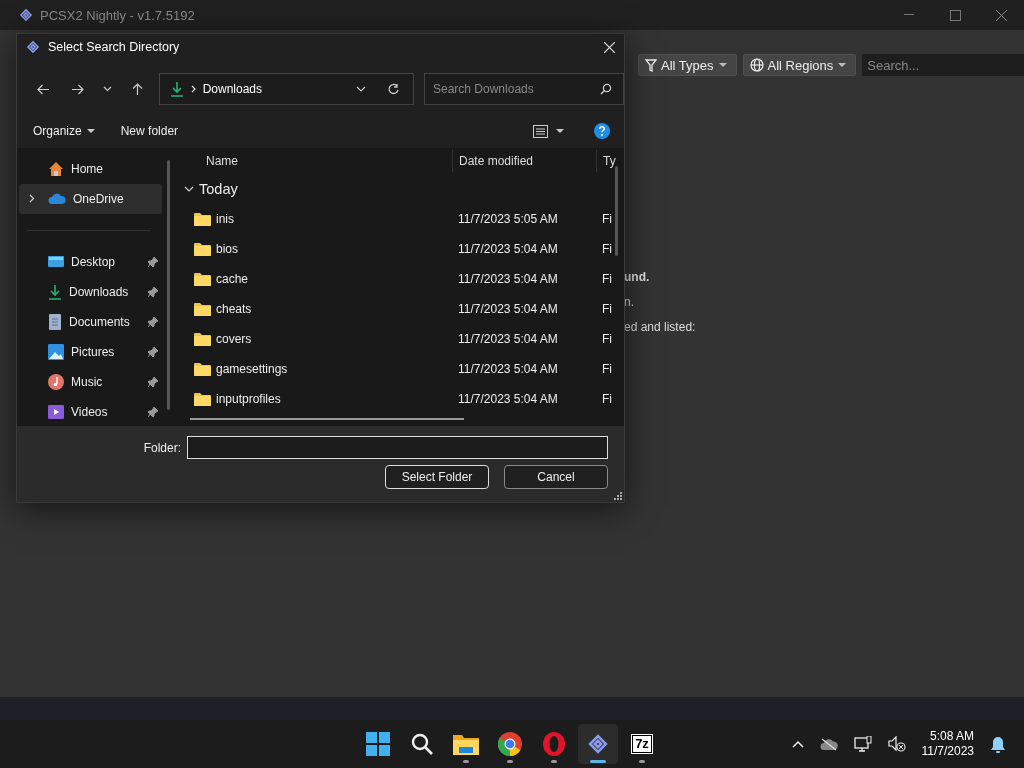 The width and height of the screenshot is (1024, 768). What do you see at coordinates (234, 339) in the screenshot?
I see `file-name: covers` at bounding box center [234, 339].